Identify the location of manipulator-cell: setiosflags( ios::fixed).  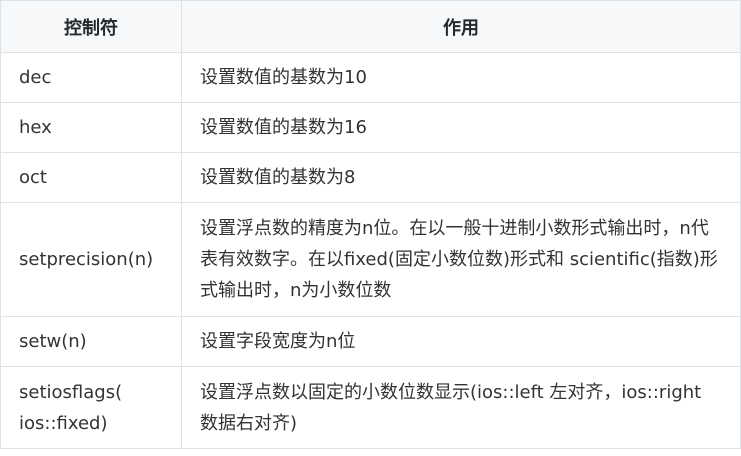
(91, 407).